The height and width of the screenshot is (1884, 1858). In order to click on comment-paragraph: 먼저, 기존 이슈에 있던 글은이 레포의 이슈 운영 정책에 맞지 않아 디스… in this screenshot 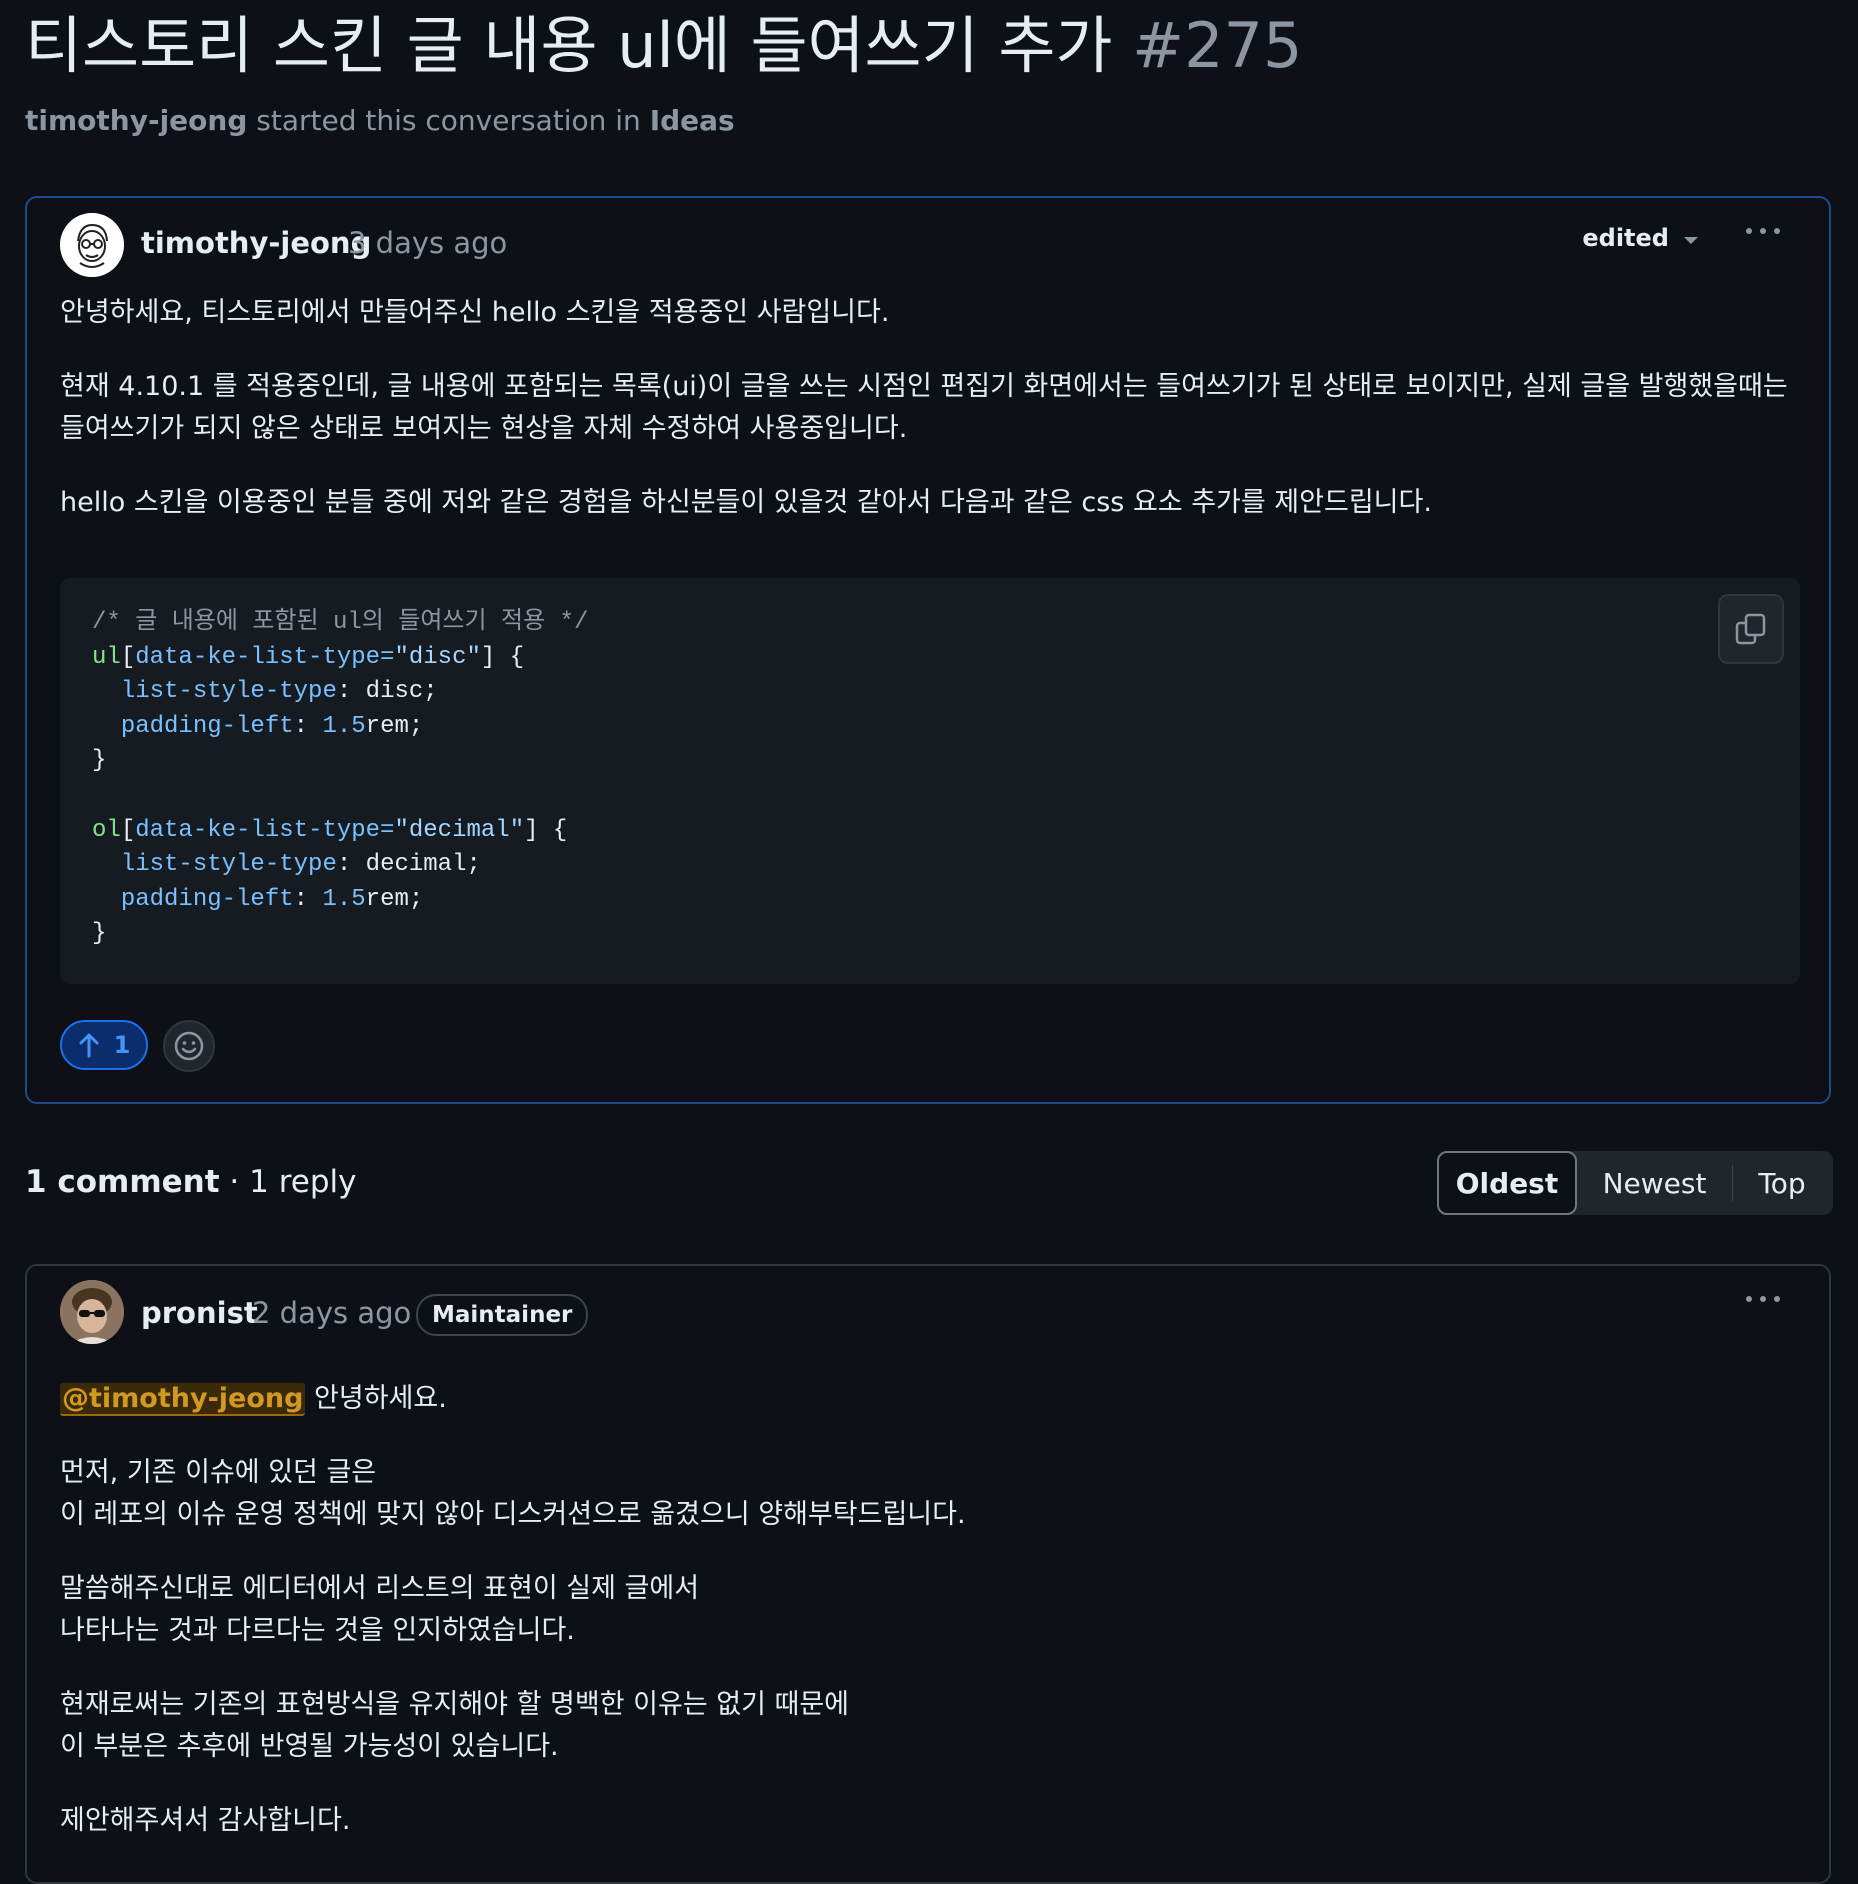, I will do `click(928, 1494)`.